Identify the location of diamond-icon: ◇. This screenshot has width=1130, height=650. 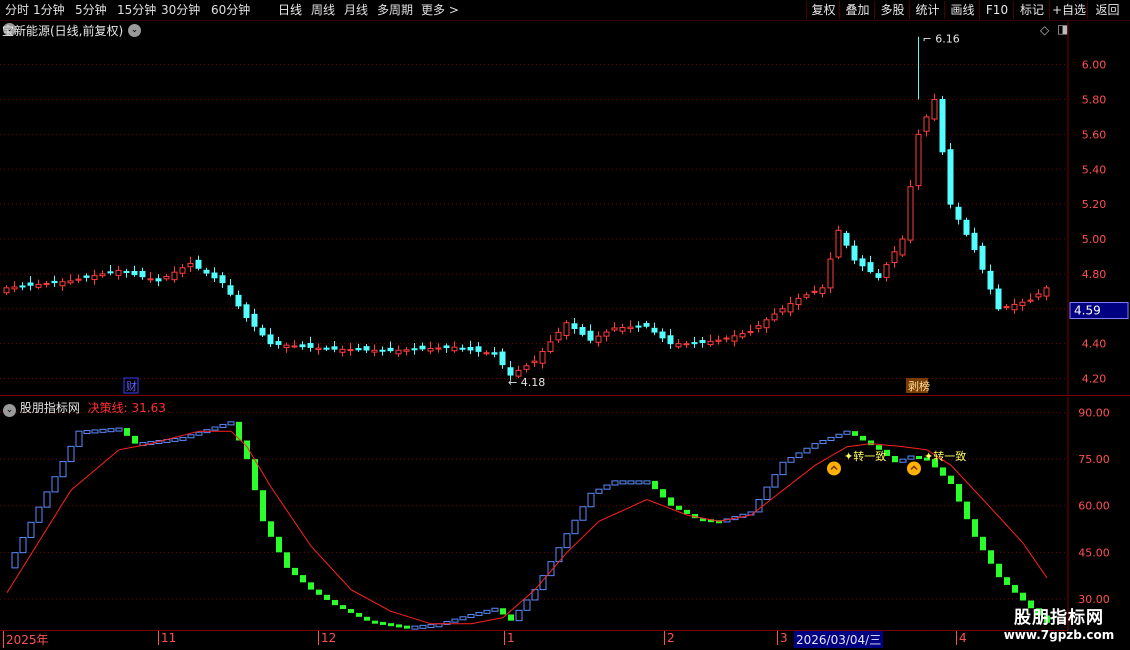
(1044, 30).